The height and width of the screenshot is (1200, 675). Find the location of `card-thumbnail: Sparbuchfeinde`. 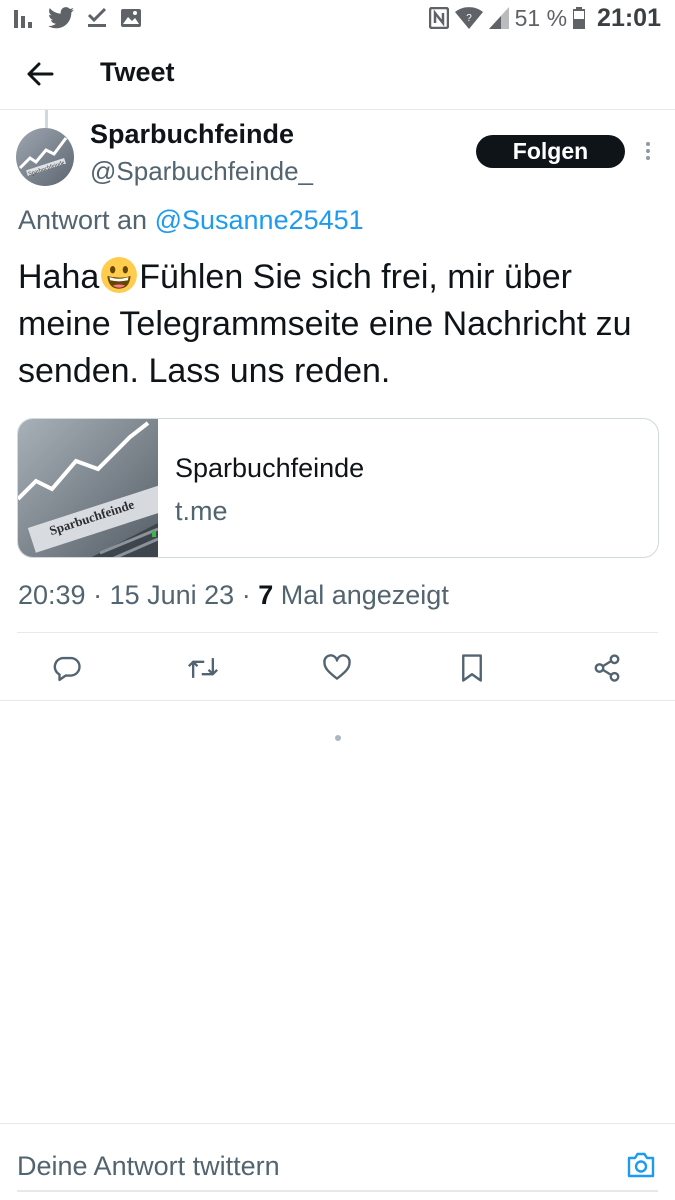

card-thumbnail: Sparbuchfeinde is located at coordinates (98, 488).